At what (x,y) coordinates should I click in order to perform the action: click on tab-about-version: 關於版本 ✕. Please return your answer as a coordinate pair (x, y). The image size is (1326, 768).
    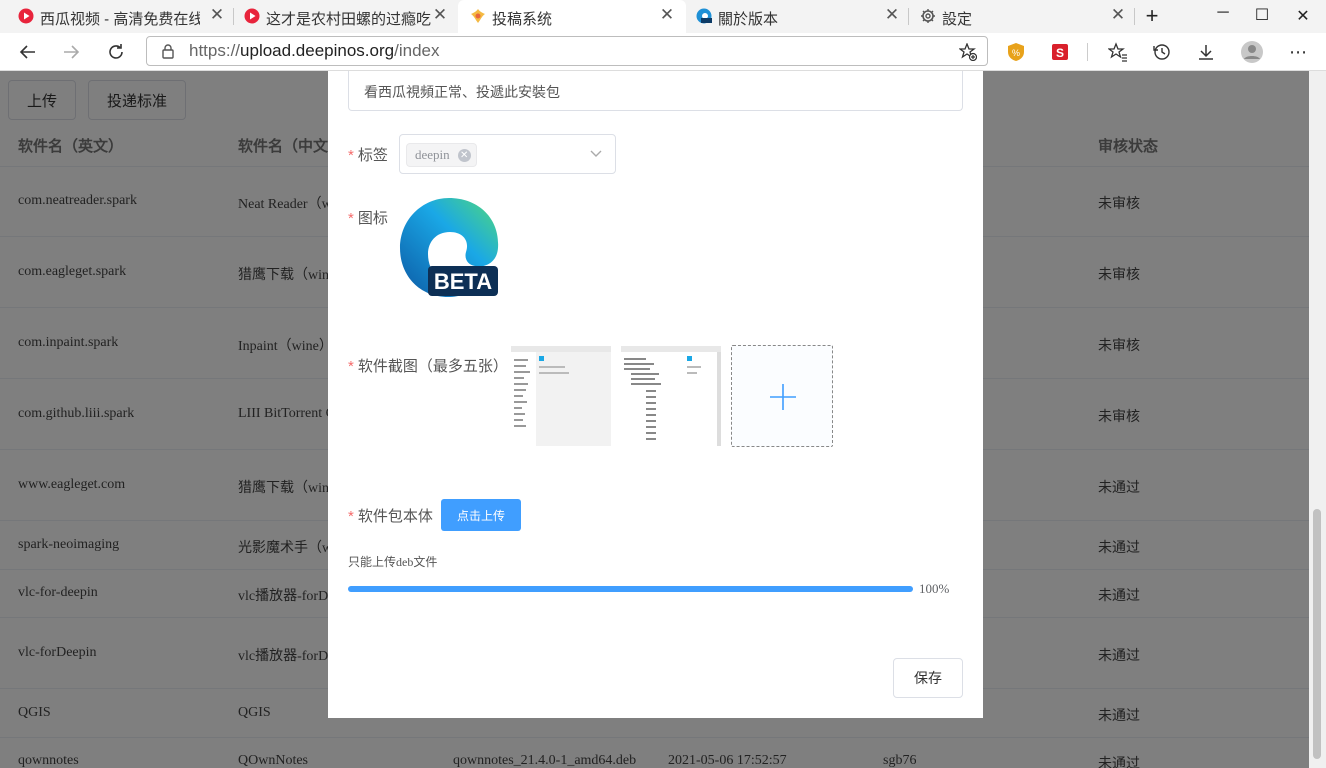
    Looking at the image, I should click on (796, 16).